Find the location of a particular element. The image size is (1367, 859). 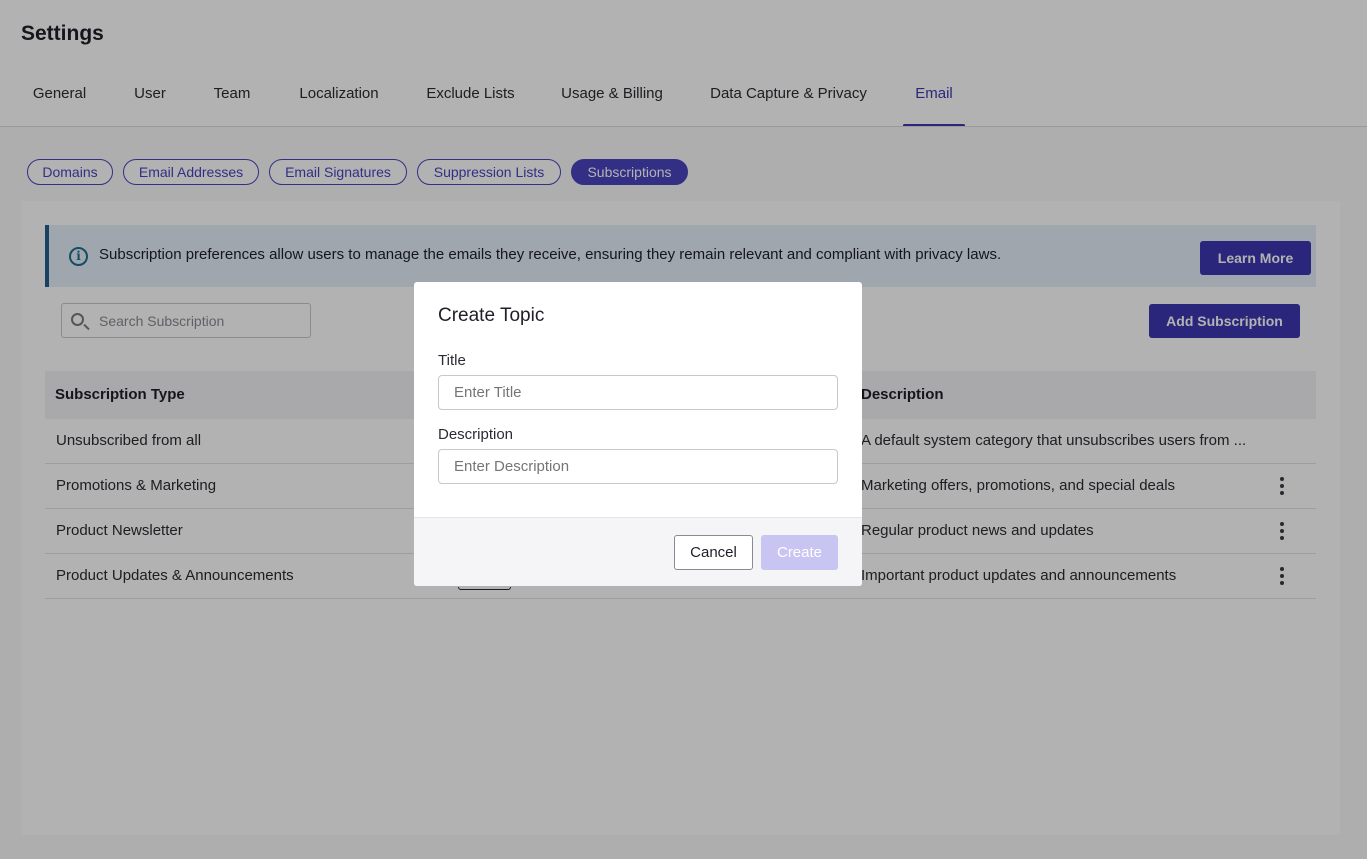

dialog-footer: Cancel Create is located at coordinates (638, 551).